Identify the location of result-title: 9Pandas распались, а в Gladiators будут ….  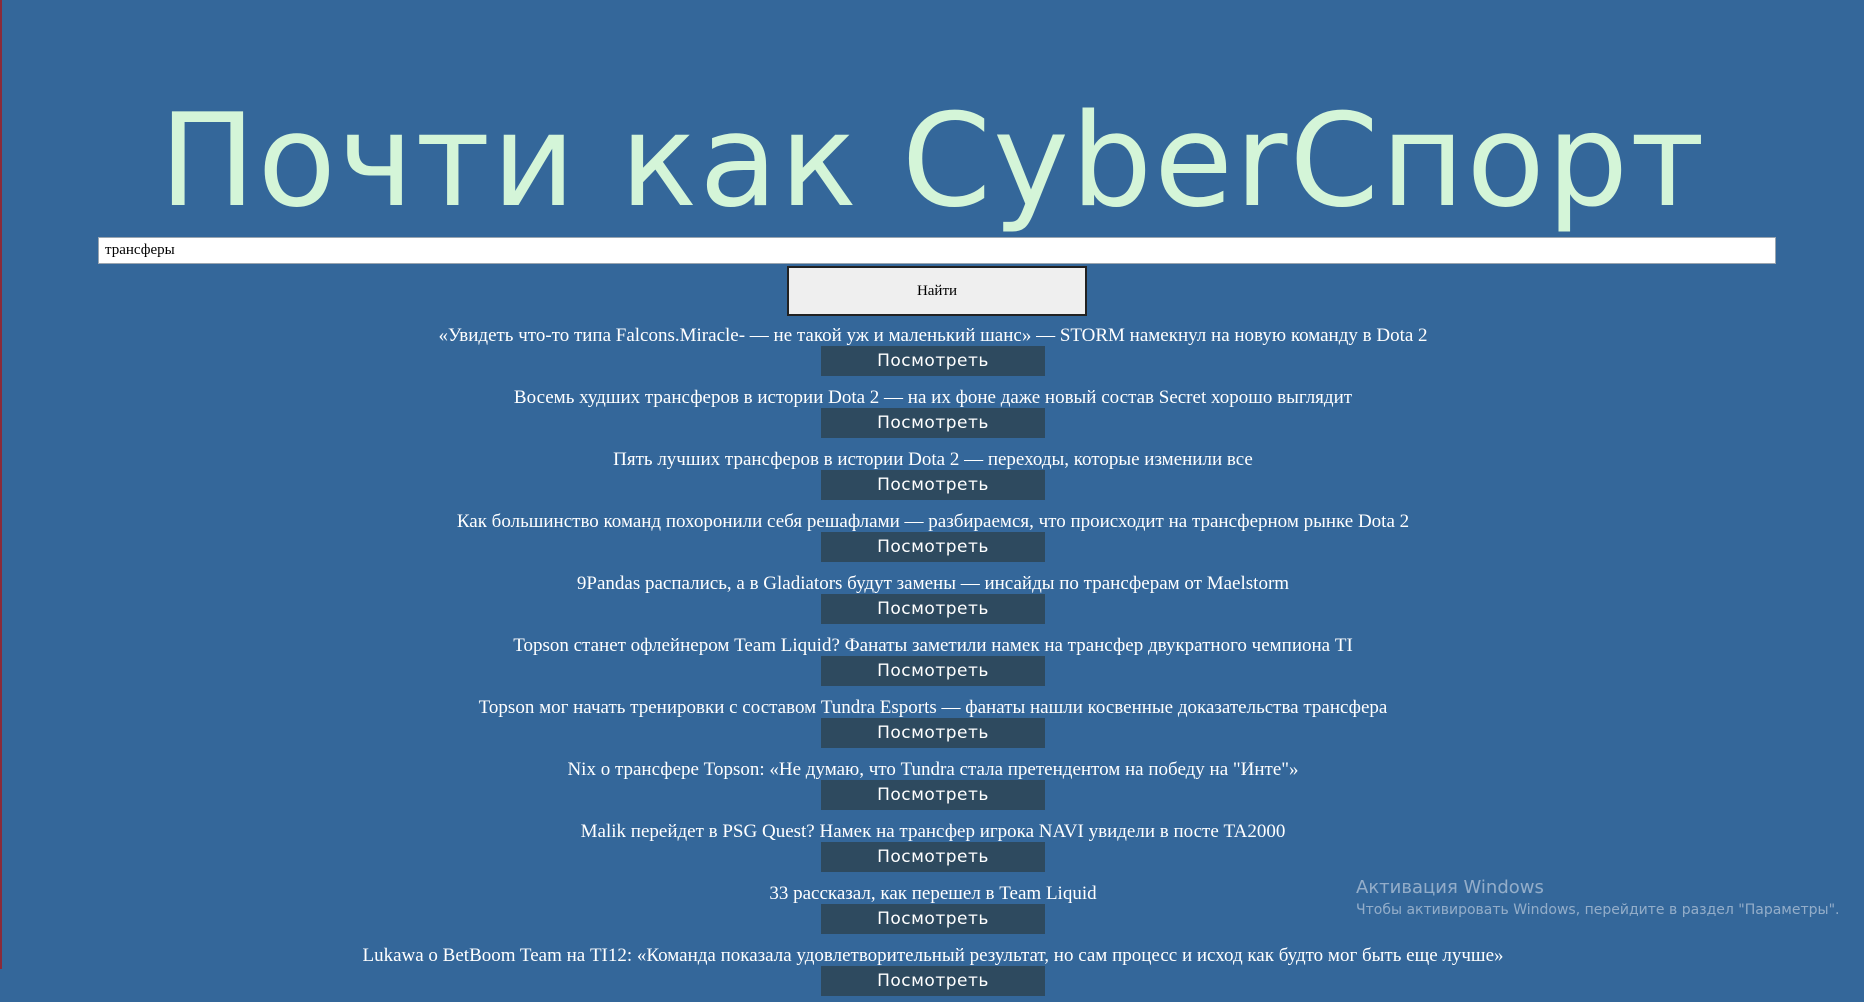
(933, 583).